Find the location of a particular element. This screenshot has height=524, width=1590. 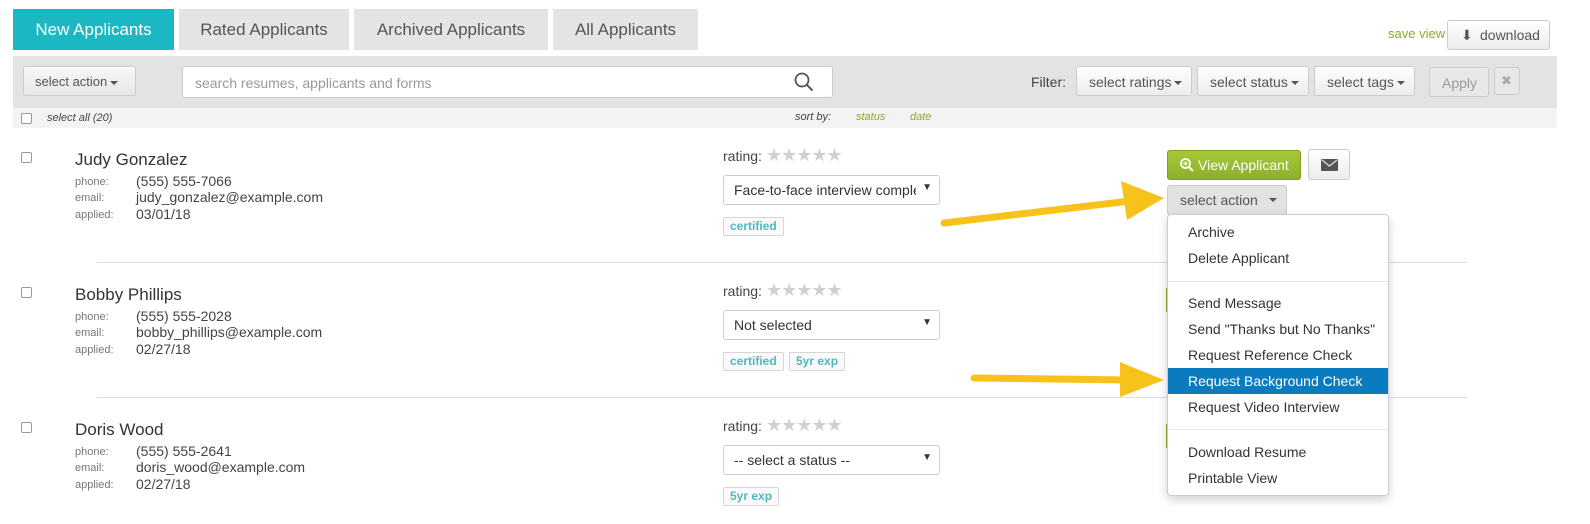

phone-value: (555) 555-2641 is located at coordinates (184, 451).